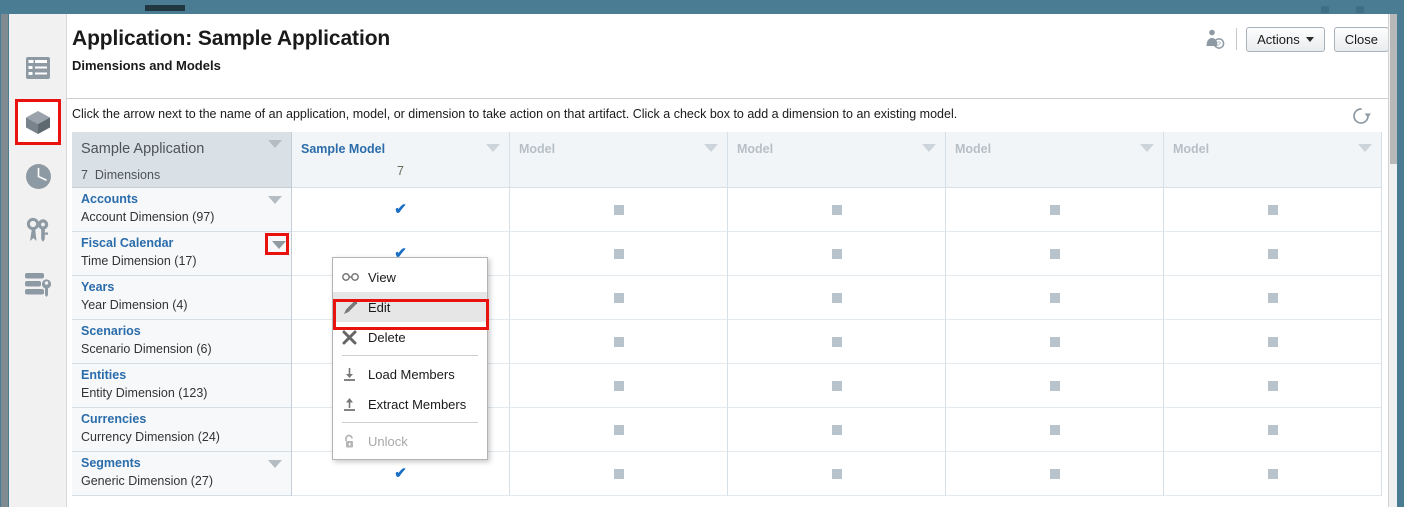 This screenshot has height=507, width=1404. Describe the element at coordinates (38, 230) in the screenshot. I see `sidebar-item-access-control` at that location.